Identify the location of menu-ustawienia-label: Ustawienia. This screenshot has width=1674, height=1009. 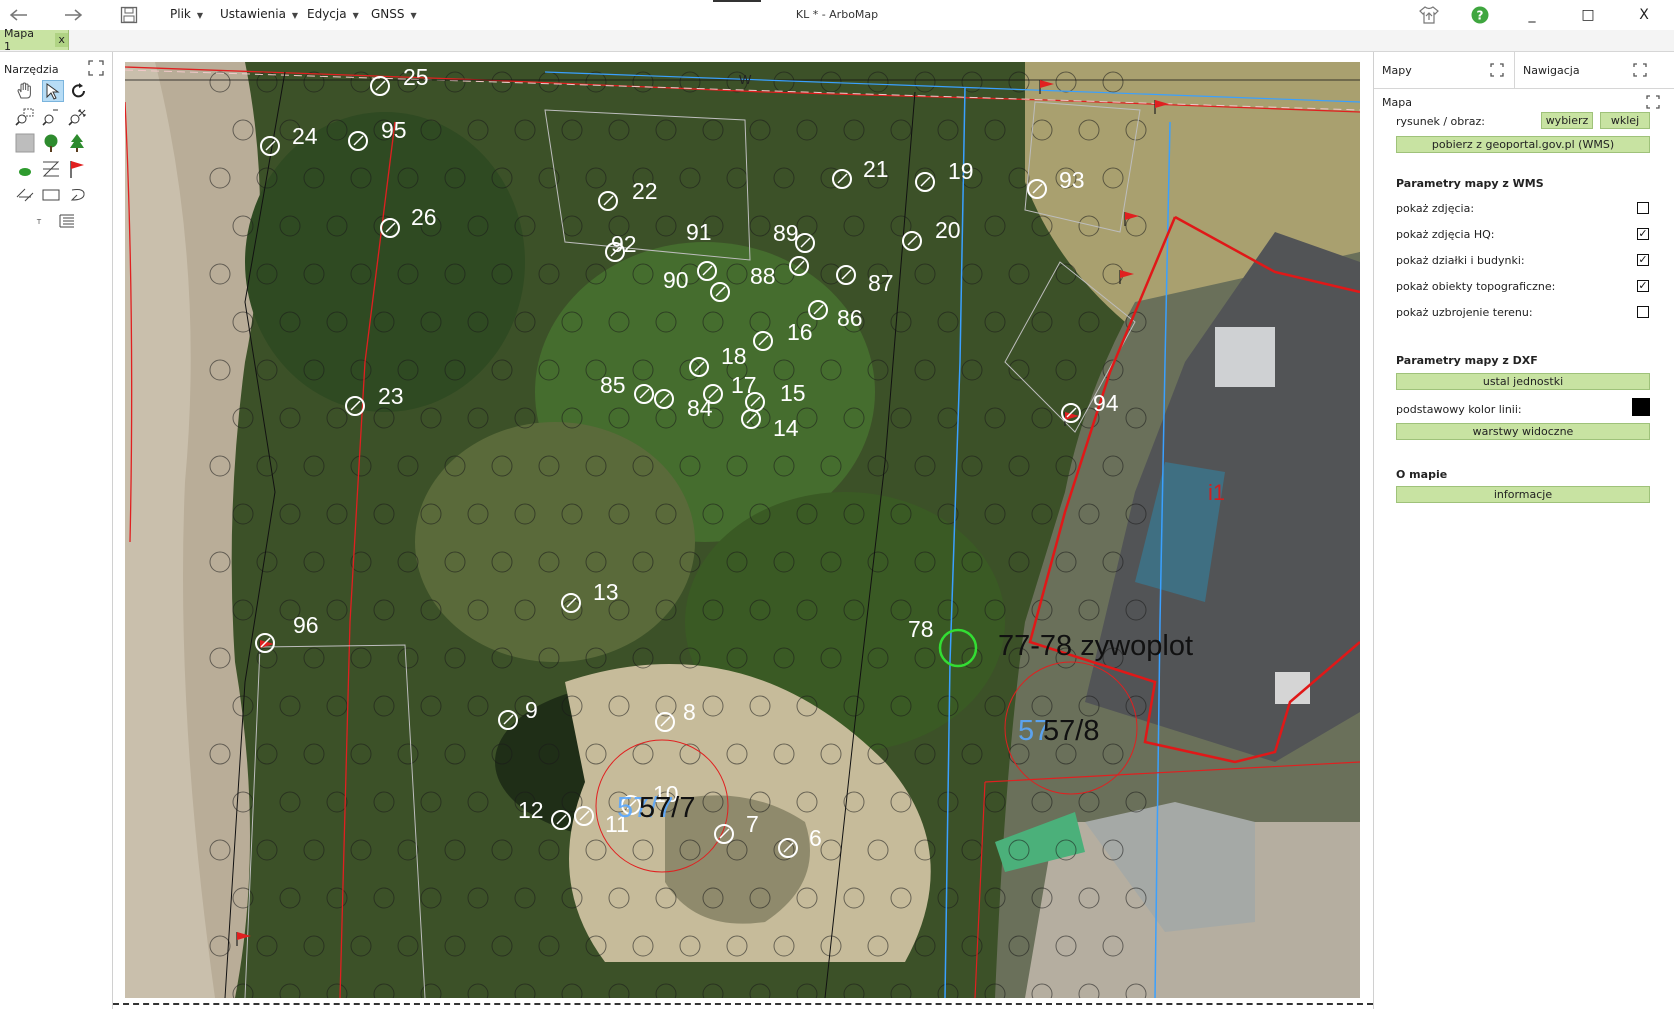
(253, 14).